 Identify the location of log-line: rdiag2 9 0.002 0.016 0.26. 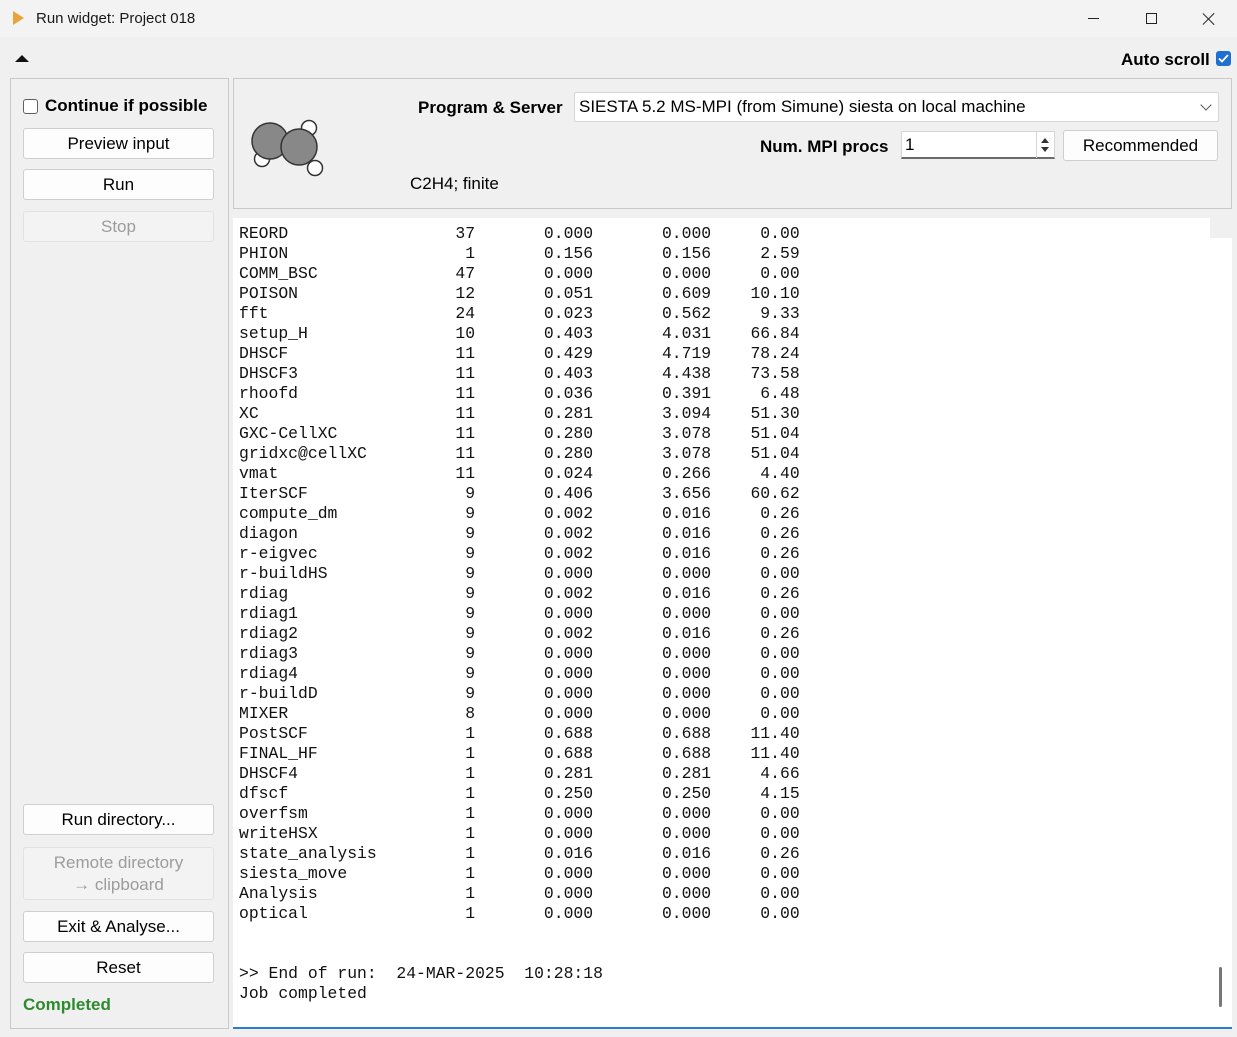
(519, 633).